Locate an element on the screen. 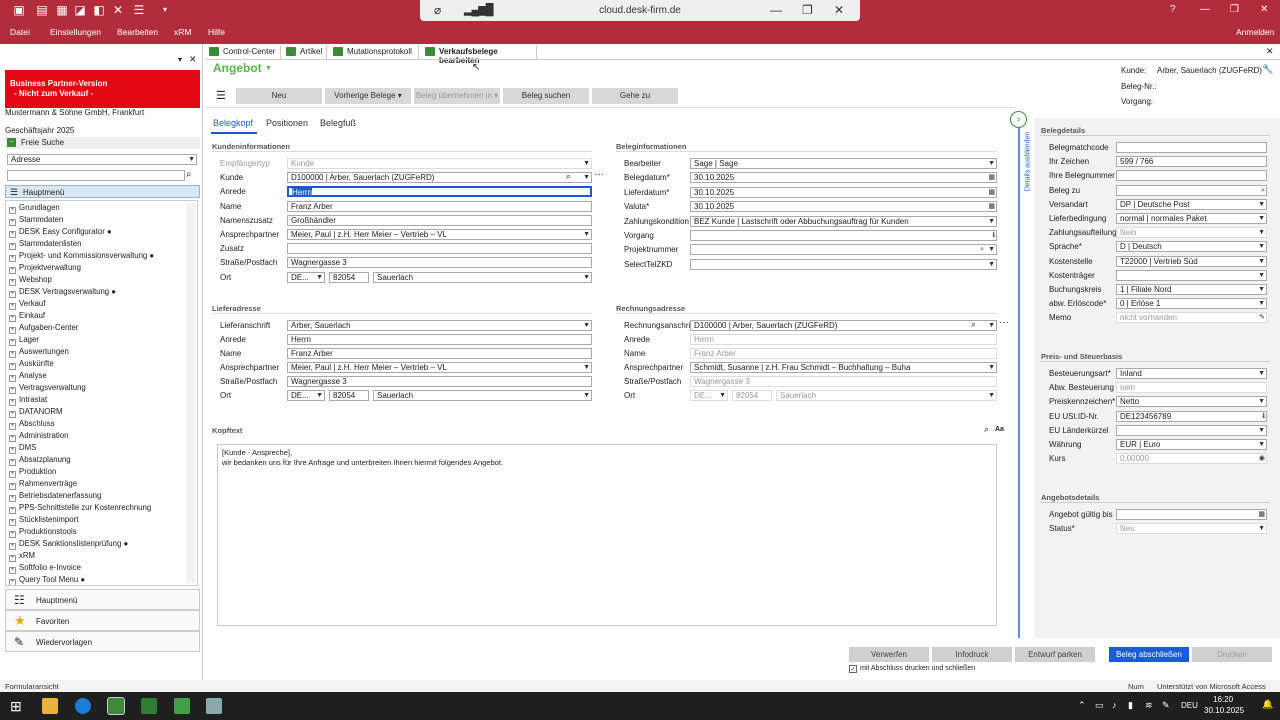 The width and height of the screenshot is (1280, 720). rechnung-field: Herrn is located at coordinates (843, 339).